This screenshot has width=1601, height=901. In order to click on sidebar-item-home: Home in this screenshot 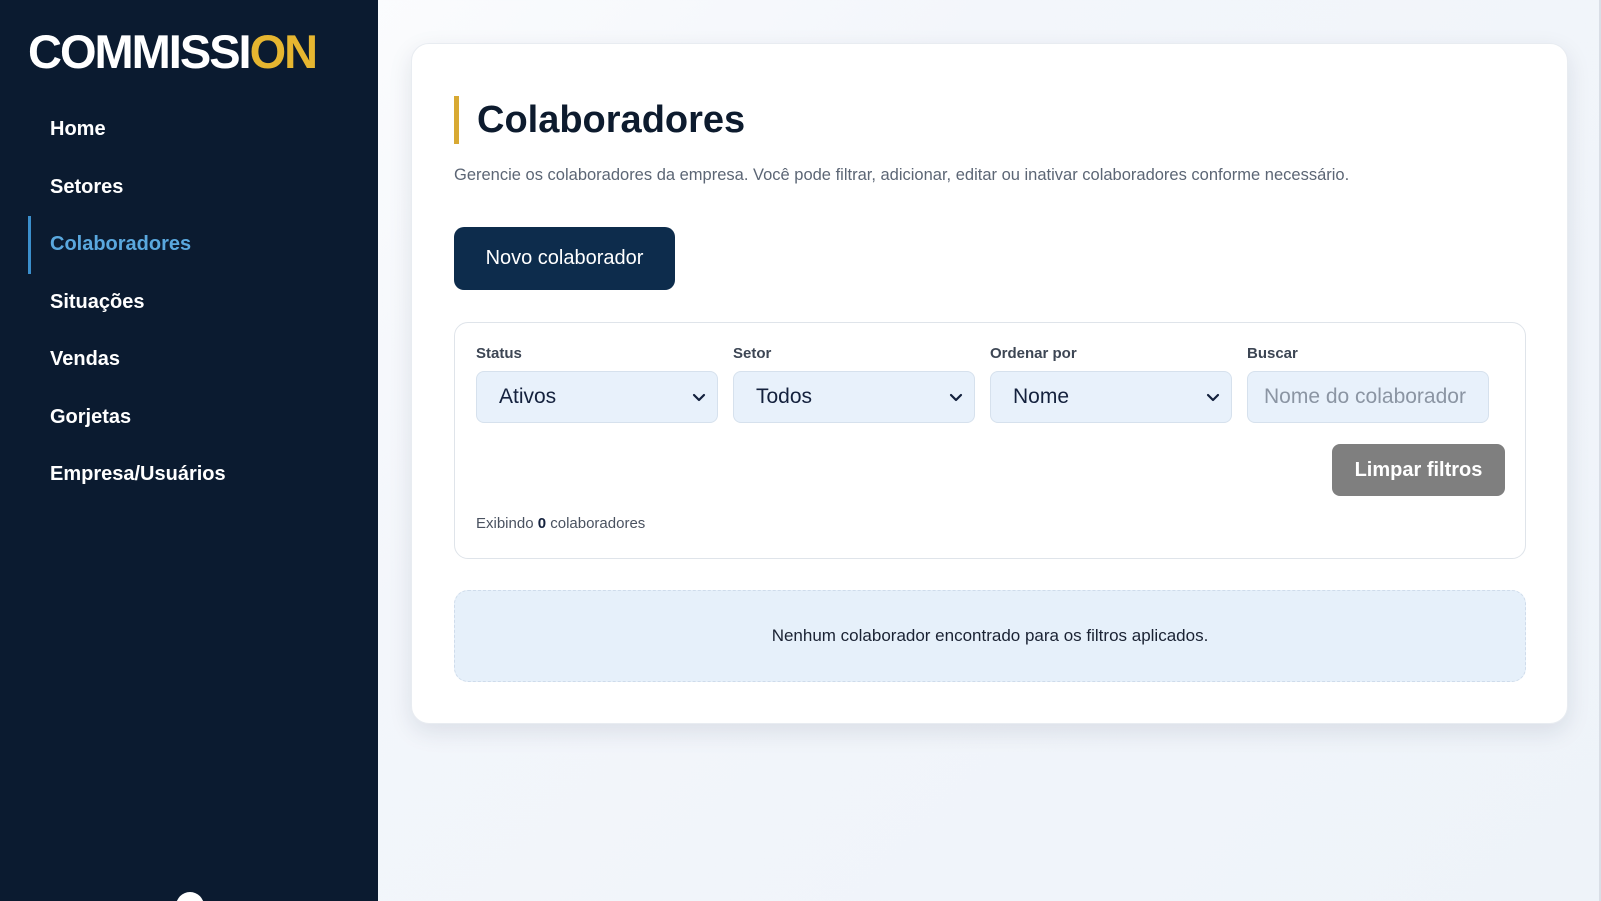, I will do `click(203, 130)`.